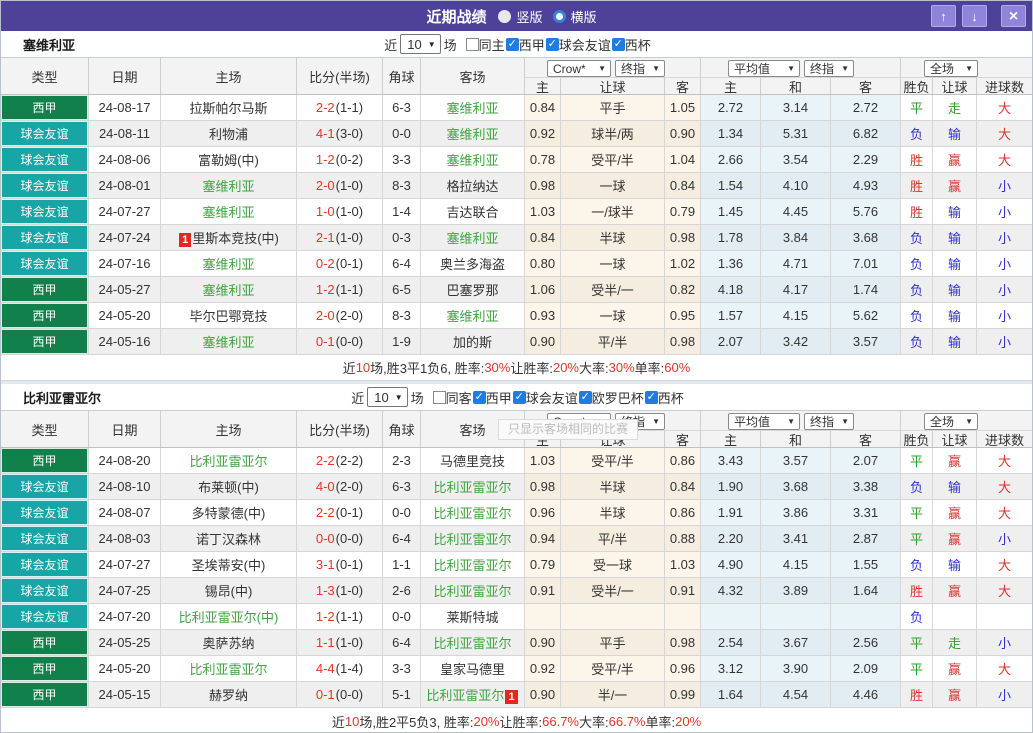 This screenshot has width=1033, height=733. I want to click on away-odds-cell, so click(683, 616).